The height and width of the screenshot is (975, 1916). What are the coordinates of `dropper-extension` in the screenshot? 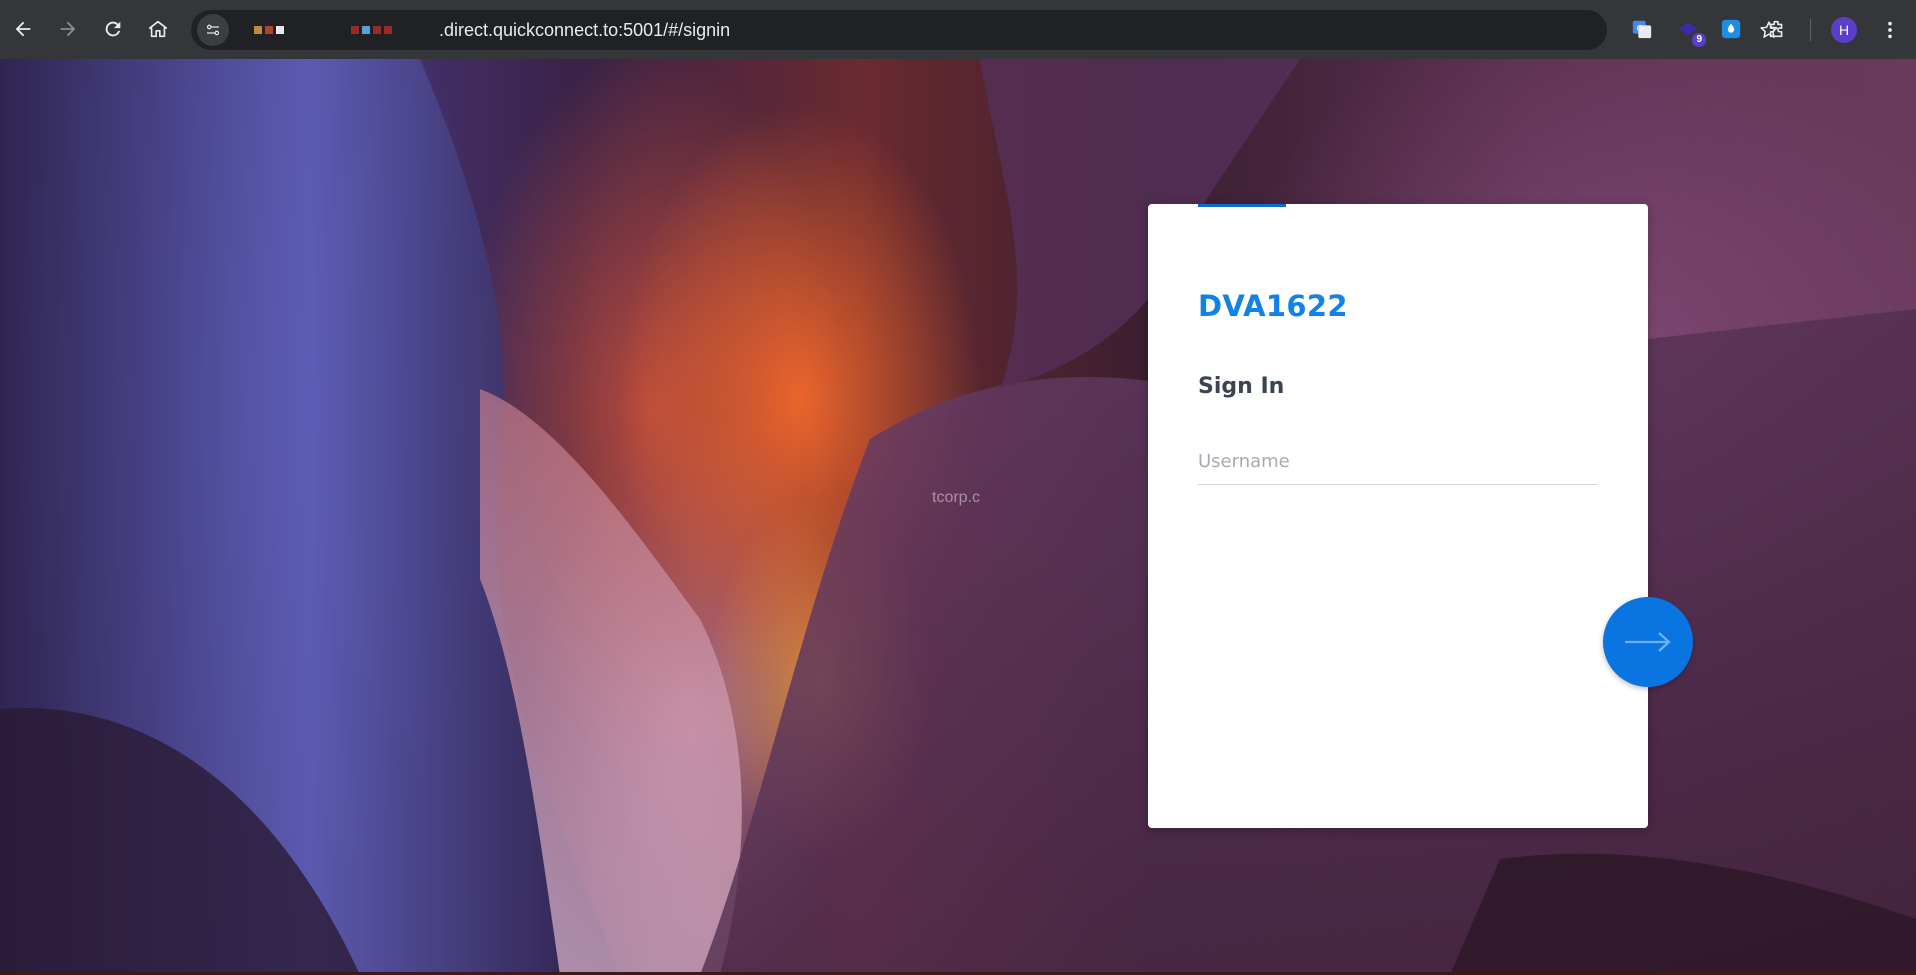 It's located at (1731, 29).